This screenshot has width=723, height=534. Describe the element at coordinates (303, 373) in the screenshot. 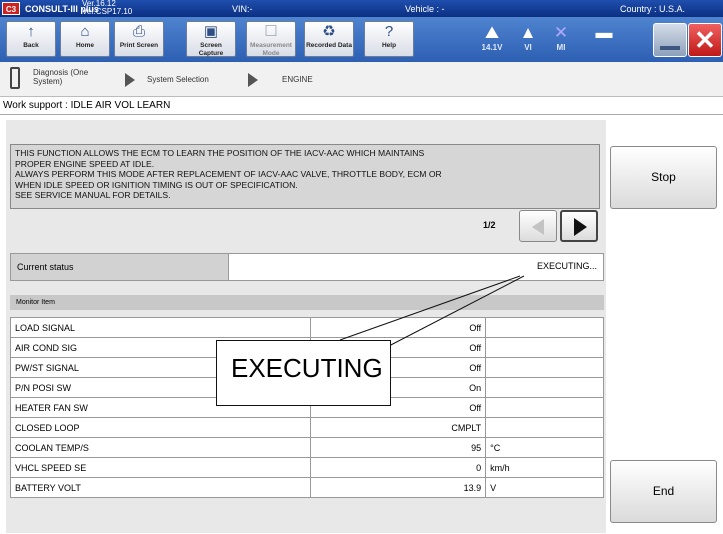

I see `executing-callout: EXECUTING` at that location.